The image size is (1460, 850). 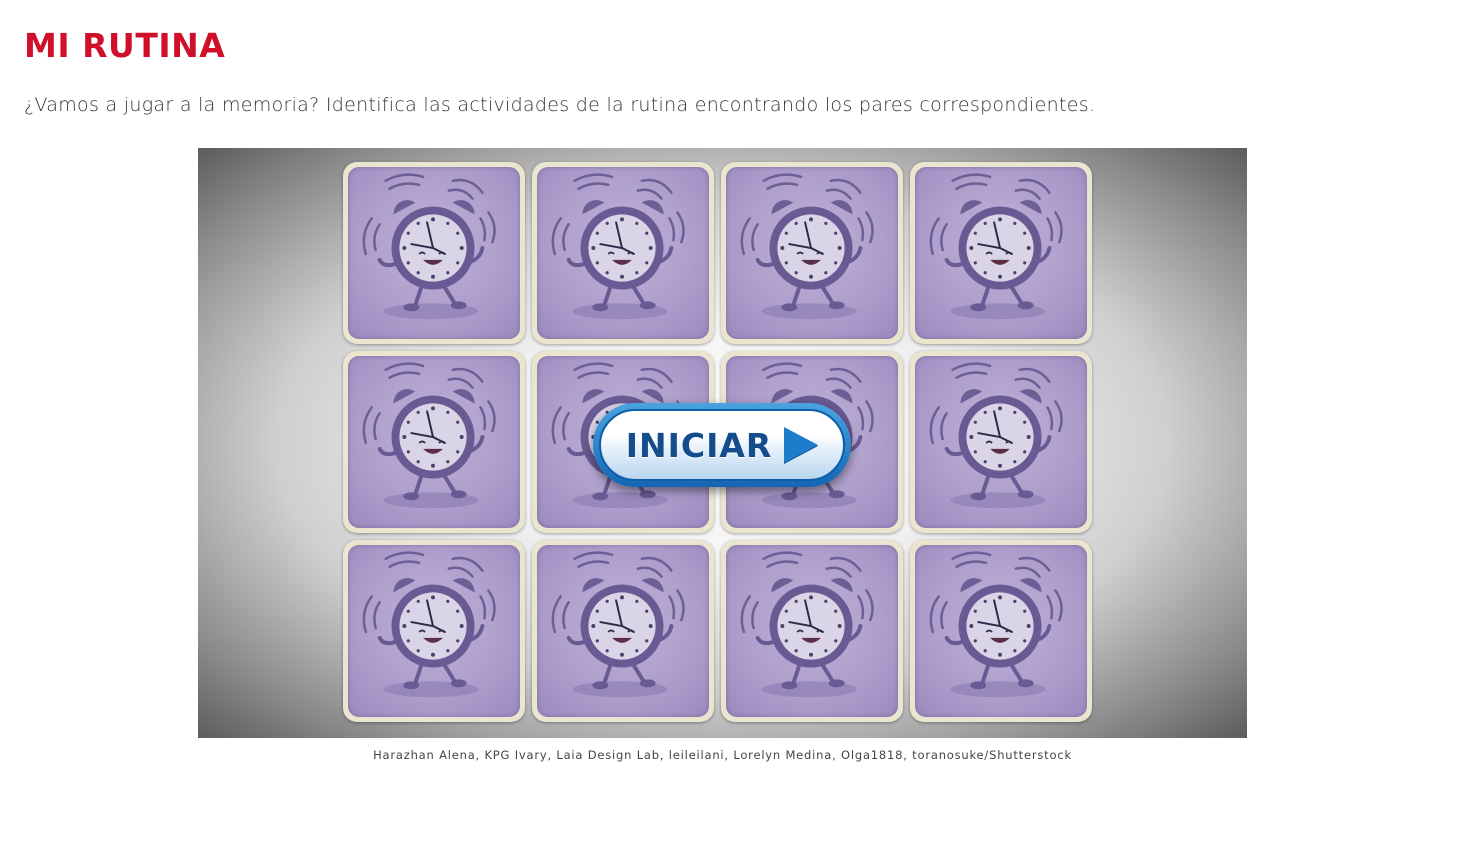 I want to click on play-icon, so click(x=801, y=445).